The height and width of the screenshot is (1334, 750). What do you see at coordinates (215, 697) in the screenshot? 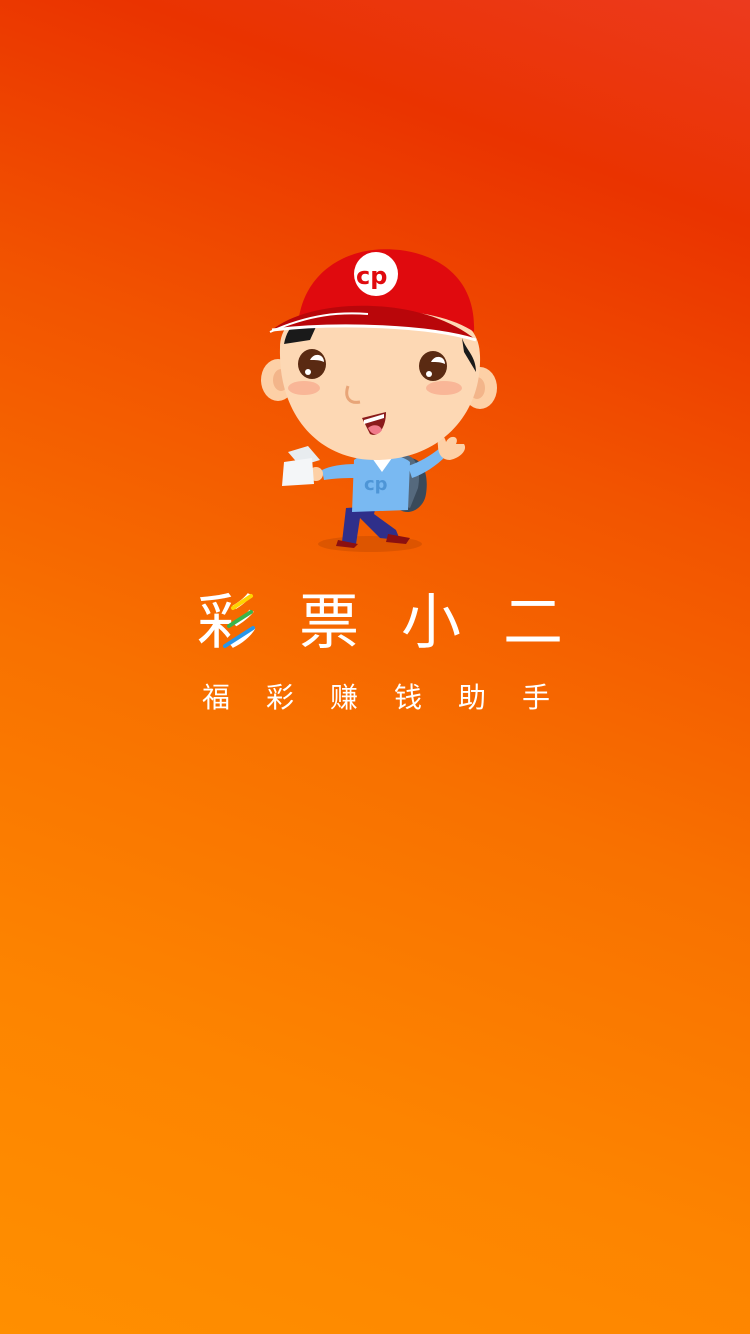
I see `app-subtitle-char: 福` at bounding box center [215, 697].